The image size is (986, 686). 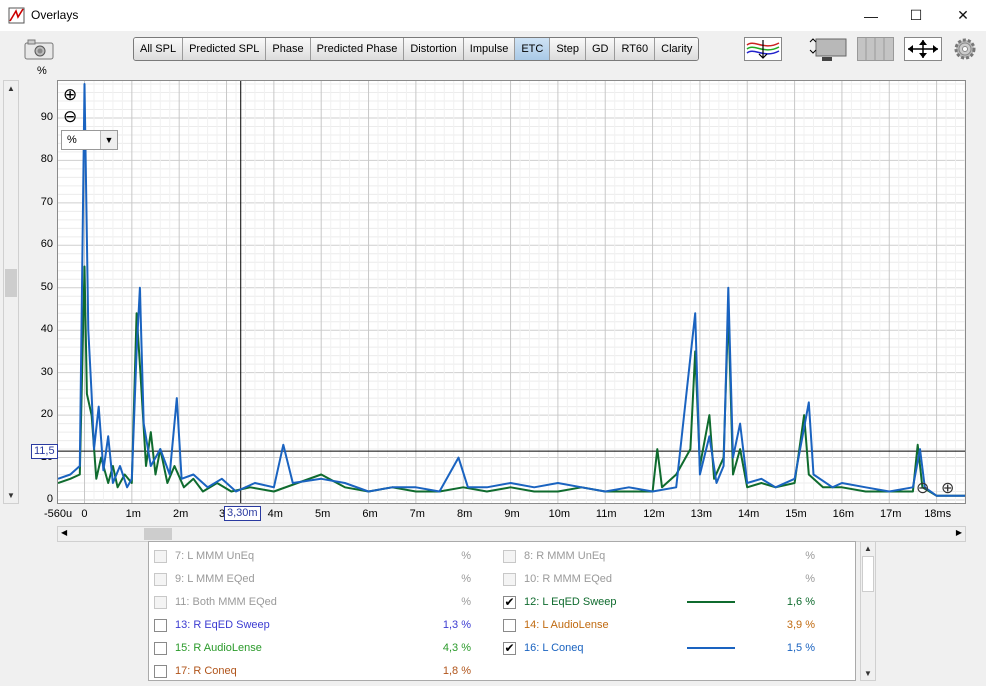 I want to click on trace-value: 4,3 %, so click(x=456, y=648).